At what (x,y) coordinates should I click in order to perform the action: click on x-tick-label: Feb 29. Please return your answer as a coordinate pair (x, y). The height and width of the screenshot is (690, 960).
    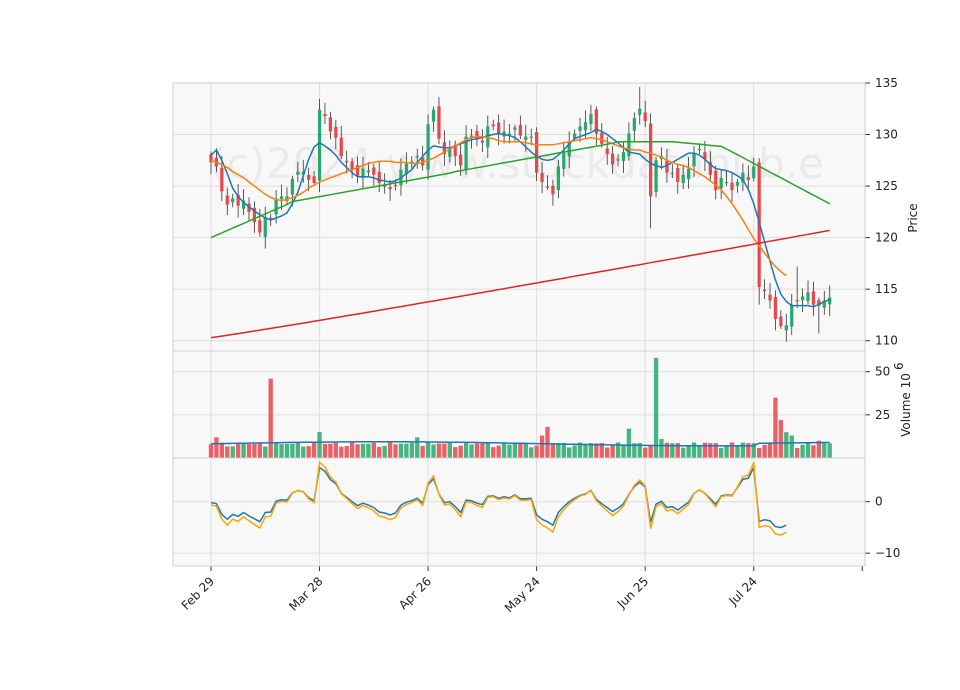
    Looking at the image, I should click on (198, 593).